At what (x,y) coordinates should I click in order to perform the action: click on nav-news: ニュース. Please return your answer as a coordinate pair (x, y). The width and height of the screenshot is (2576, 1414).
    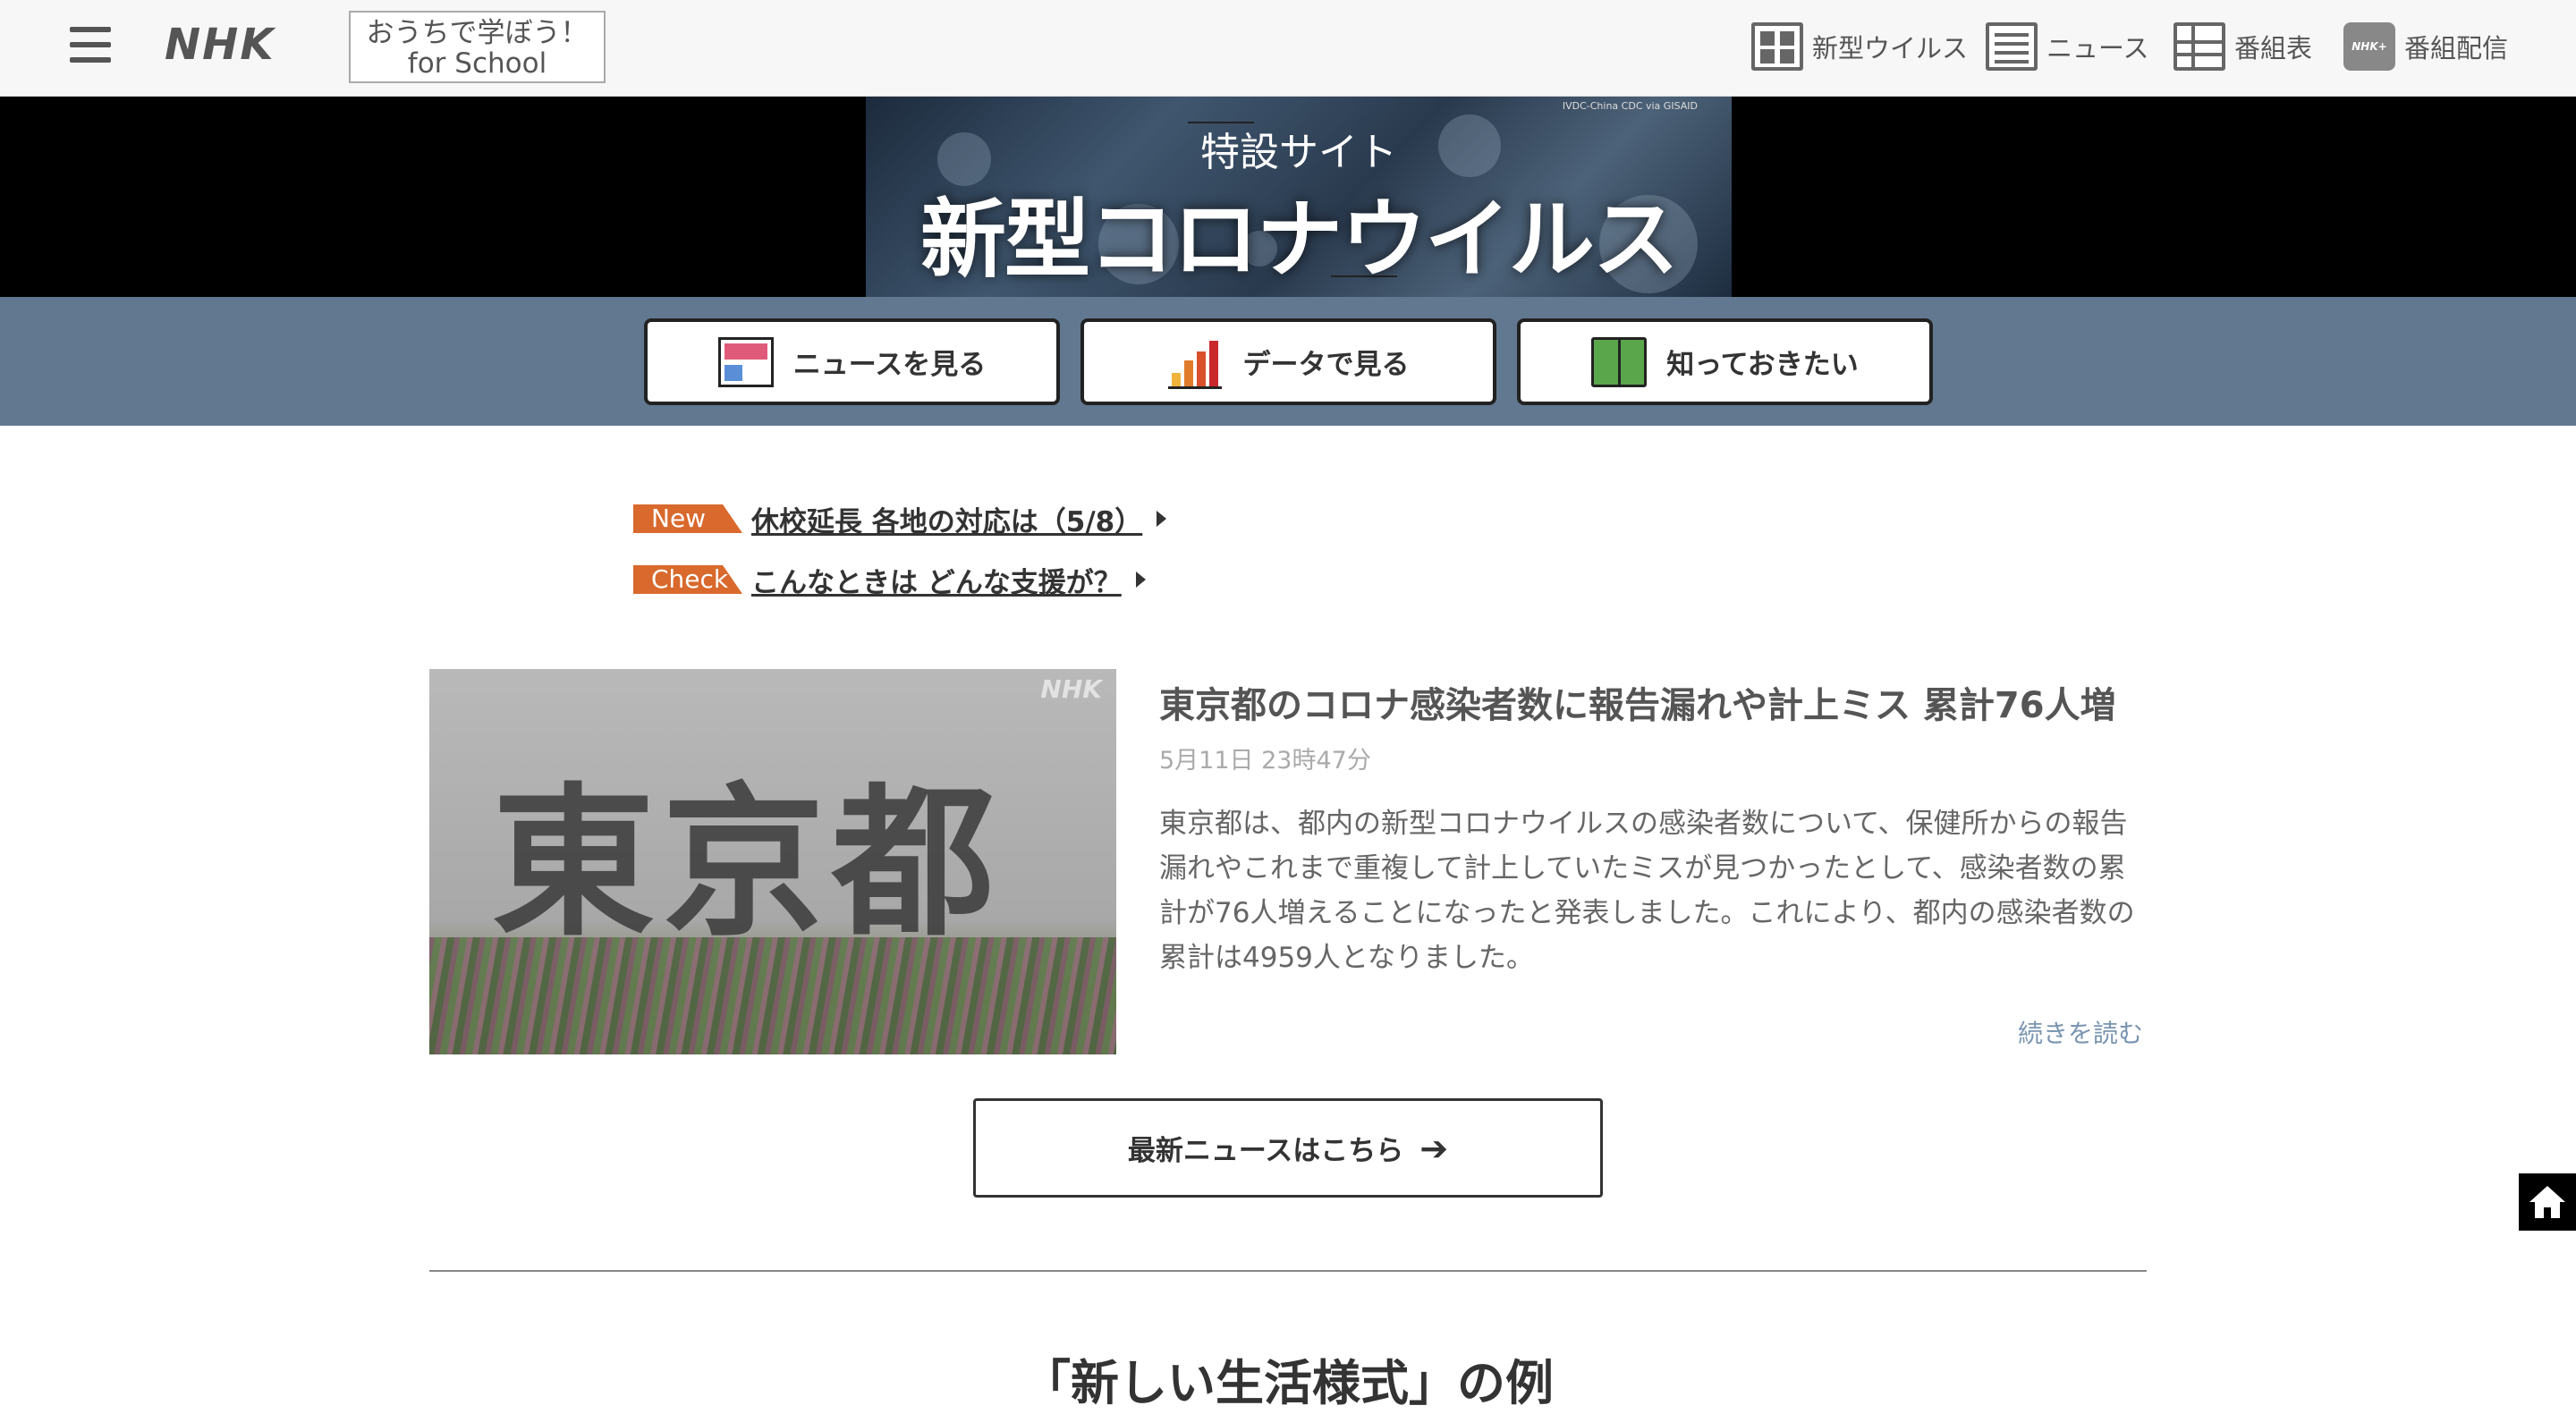
    Looking at the image, I should click on (2067, 46).